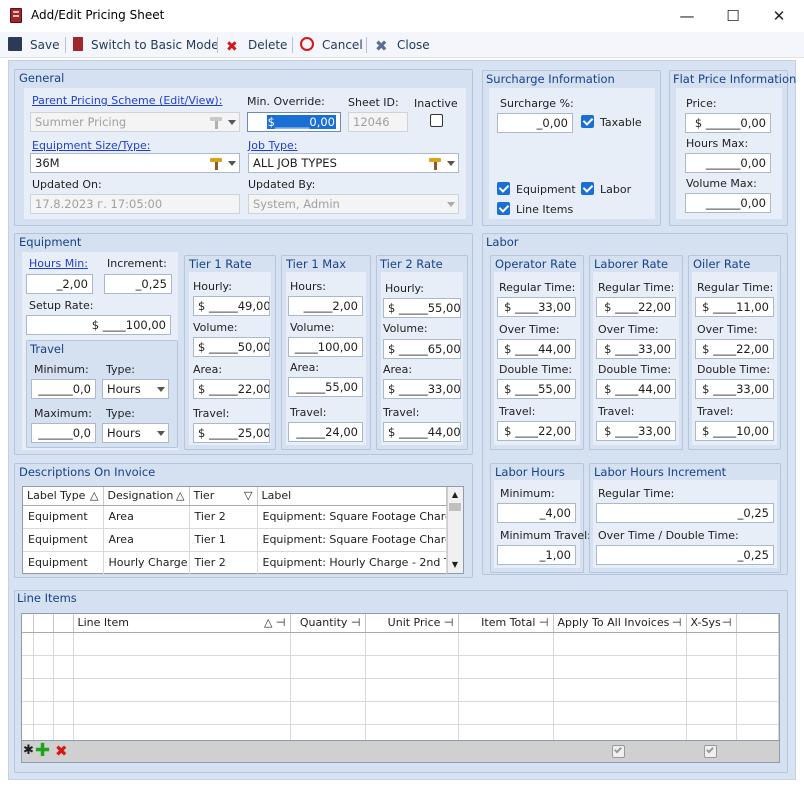 This screenshot has width=804, height=786. I want to click on surcharge-labor-checkbox, so click(587, 188).